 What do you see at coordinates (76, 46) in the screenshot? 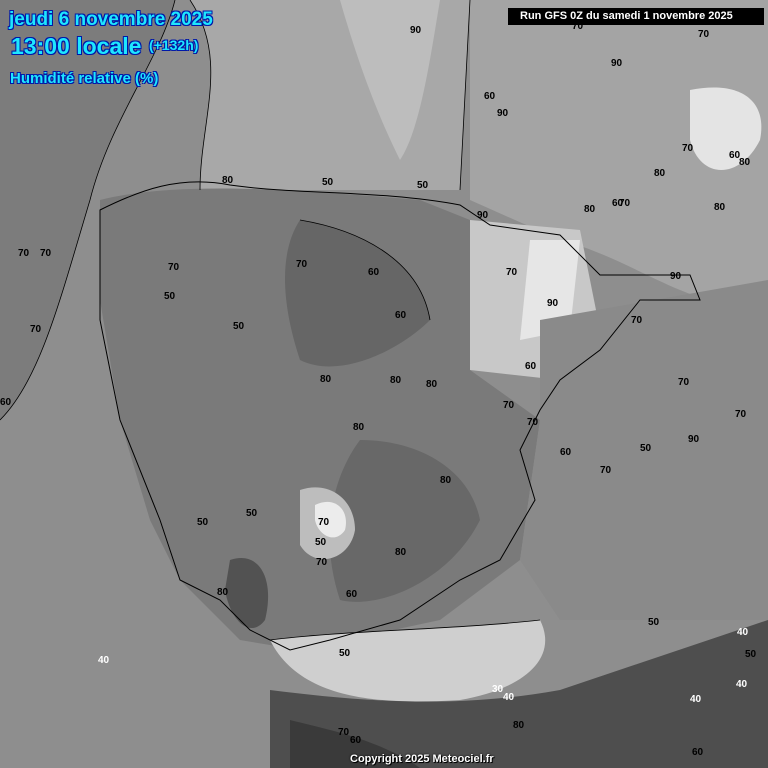
I see `forecast-time: 13:00 locale` at bounding box center [76, 46].